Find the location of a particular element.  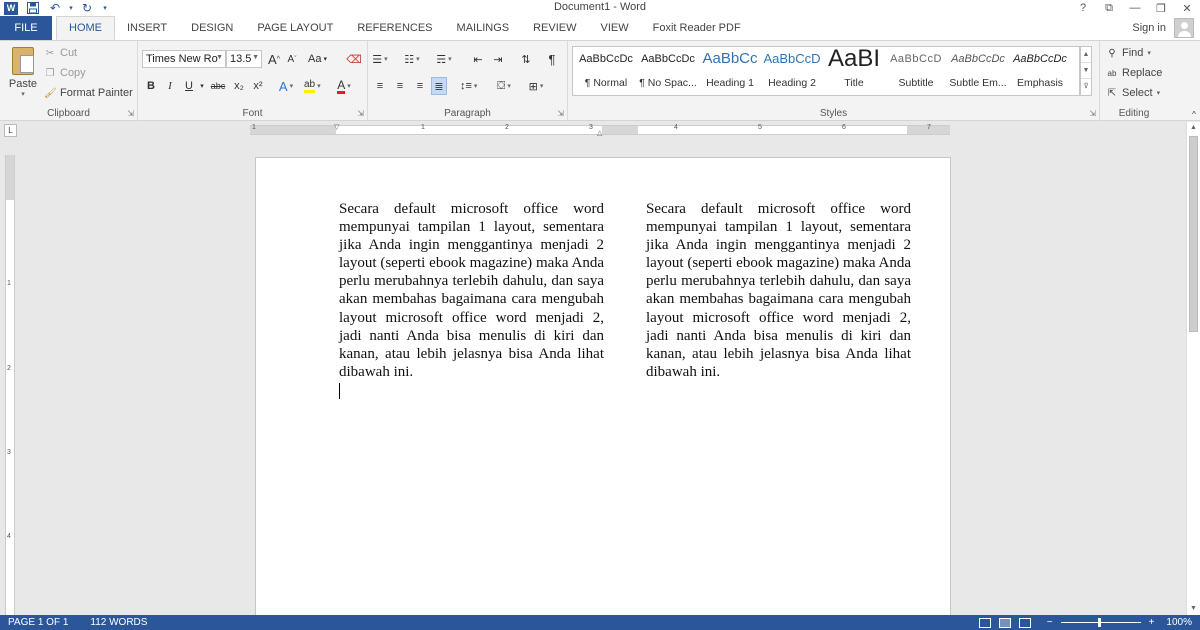

multilevel-list-button: ☴ ▾ is located at coordinates (444, 59).